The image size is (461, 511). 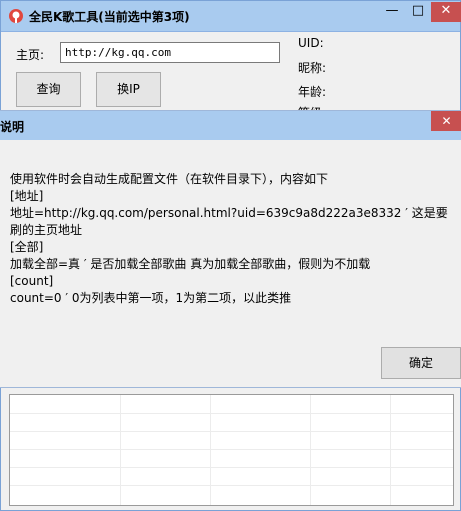 I want to click on dialog-line: 加载全部=真 ′ 是否加载全部歌曲 真为加载全部歌曲，假则为不加载, so click(x=190, y=264).